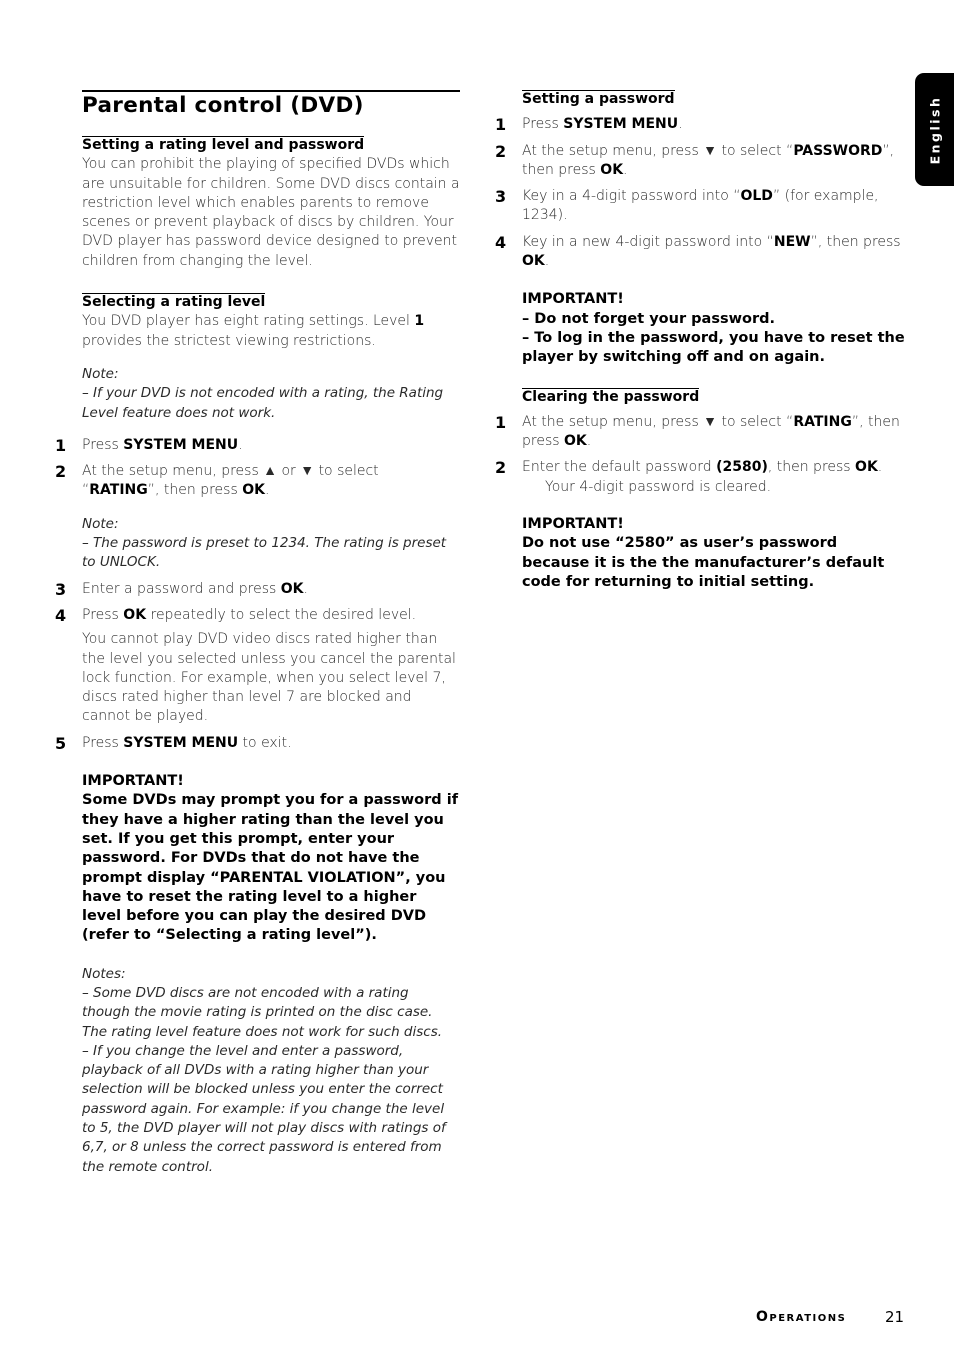 The image size is (954, 1351). Describe the element at coordinates (648, 318) in the screenshot. I see `important-item: – Do not forget your password.` at that location.